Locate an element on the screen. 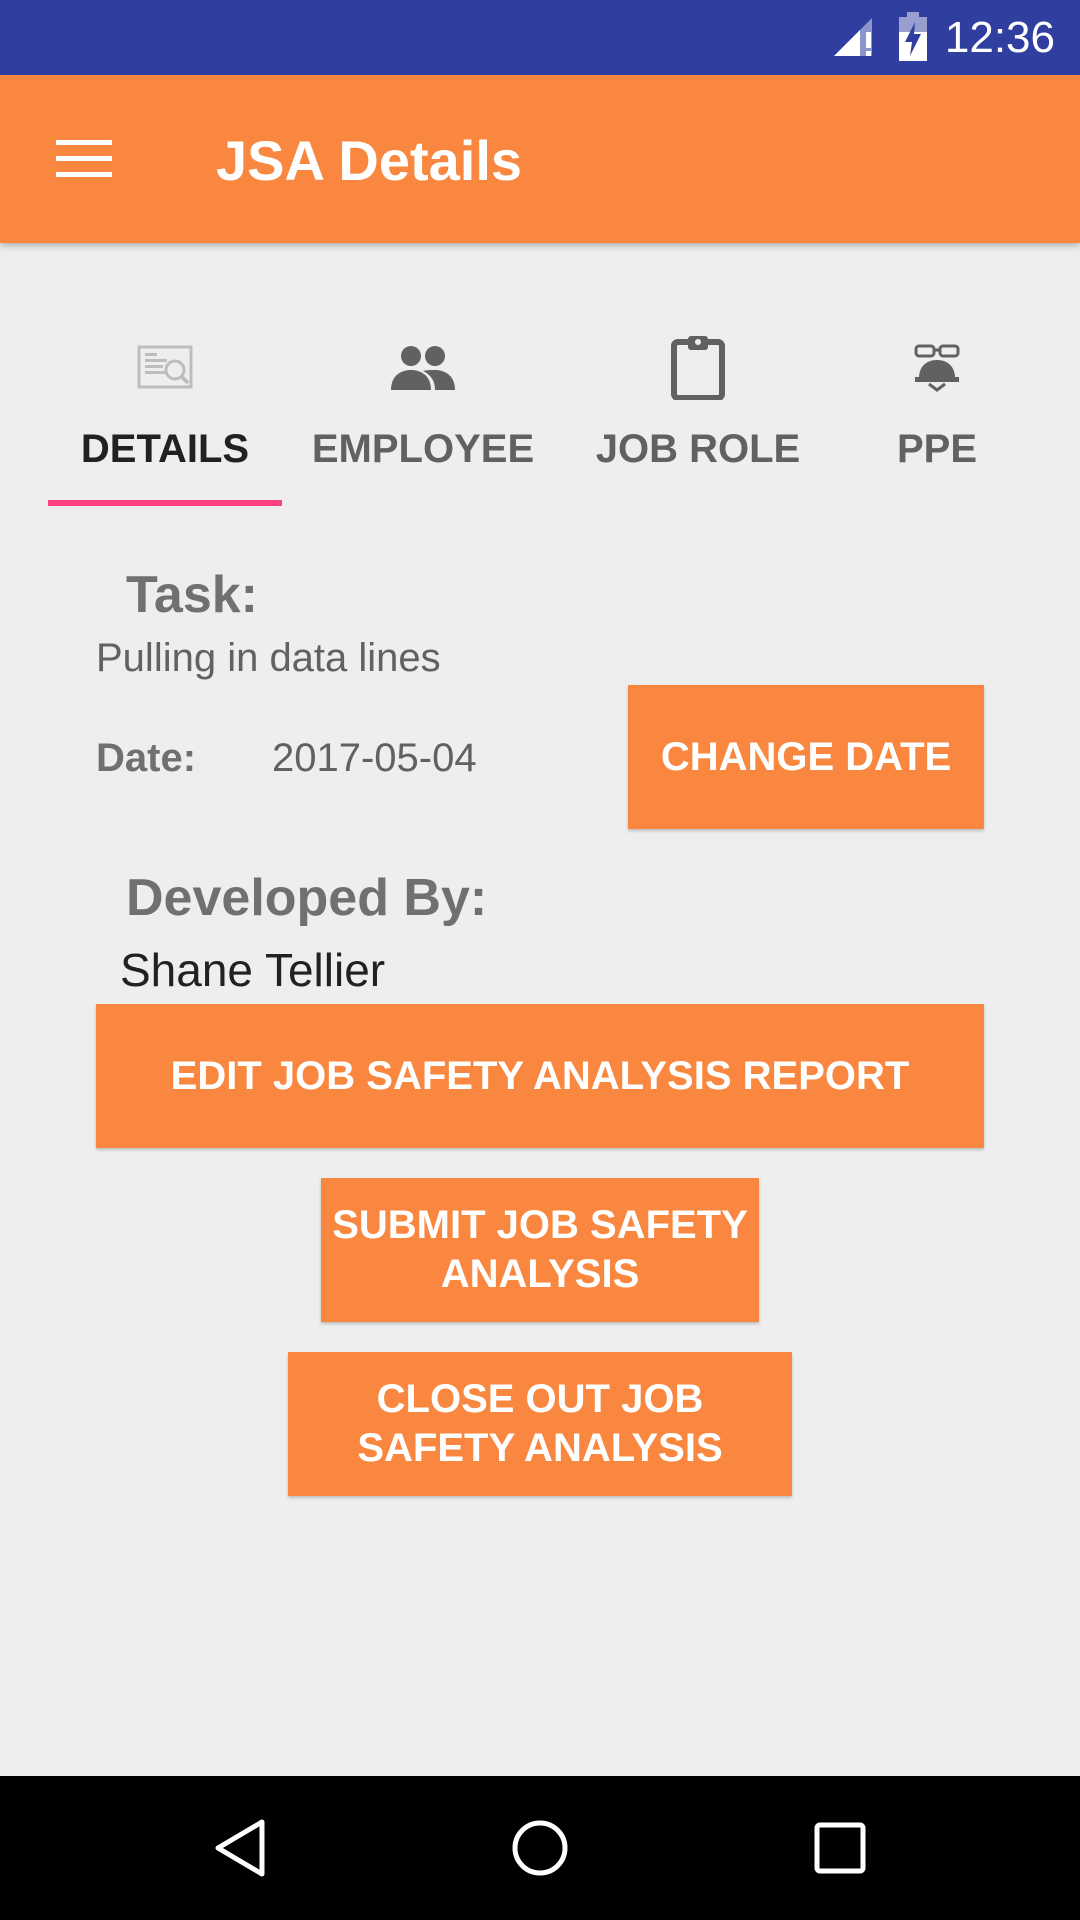 Image resolution: width=1080 pixels, height=1920 pixels. recents-button is located at coordinates (840, 1848).